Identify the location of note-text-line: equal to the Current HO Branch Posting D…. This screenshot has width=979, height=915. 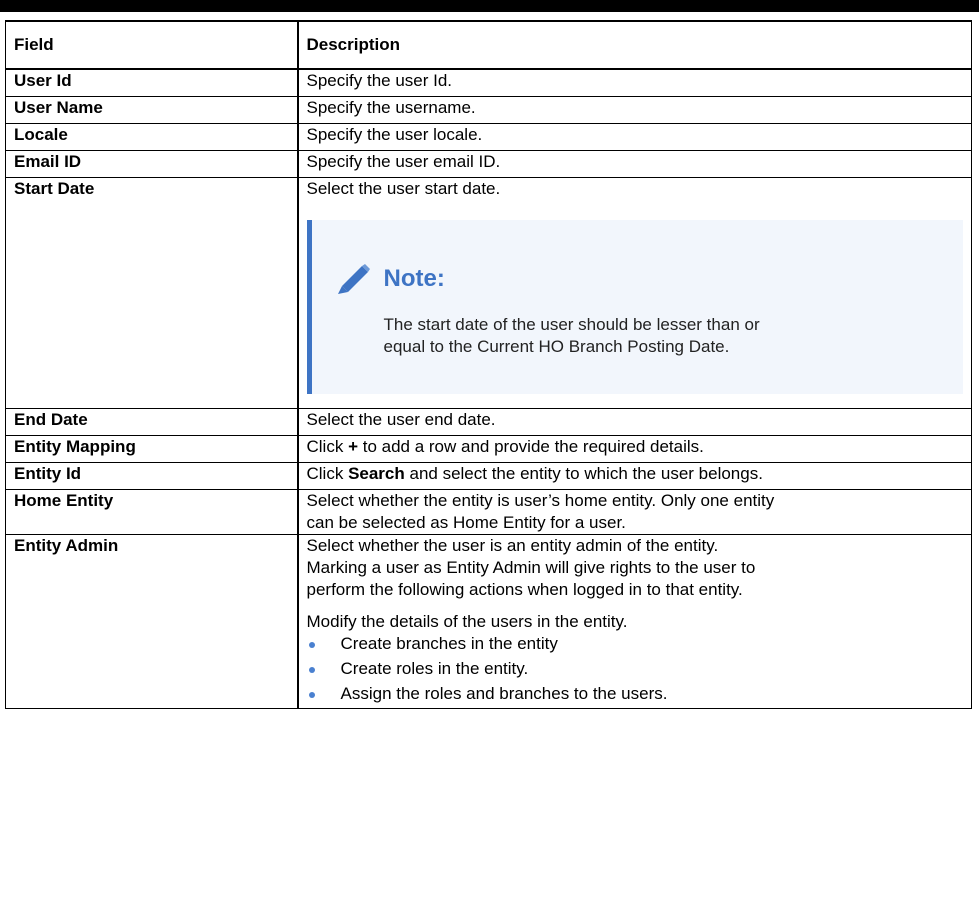
(556, 346).